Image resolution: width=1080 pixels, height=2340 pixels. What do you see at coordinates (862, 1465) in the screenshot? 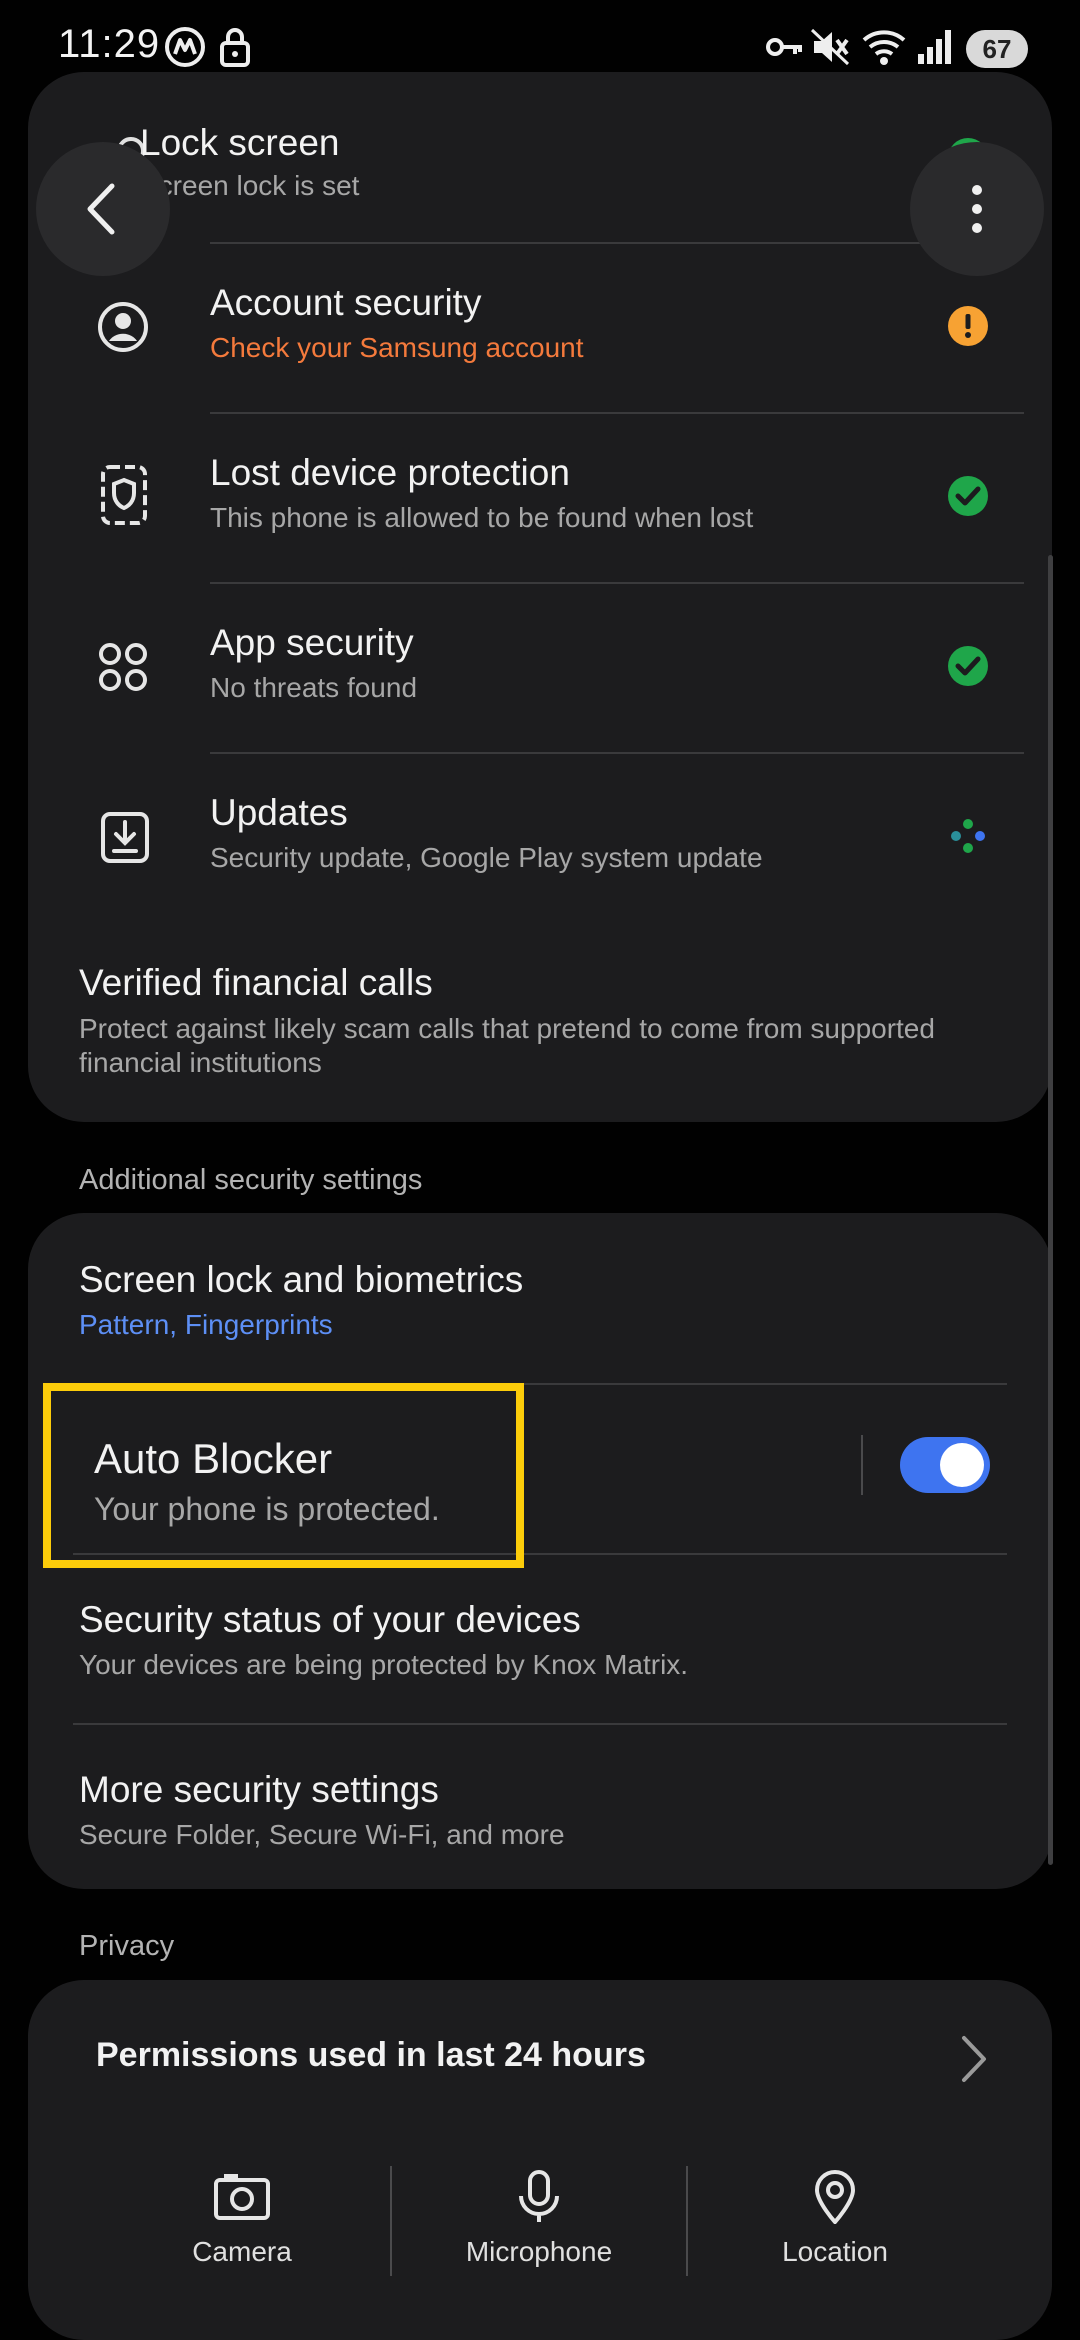
I see `toggle-separator` at bounding box center [862, 1465].